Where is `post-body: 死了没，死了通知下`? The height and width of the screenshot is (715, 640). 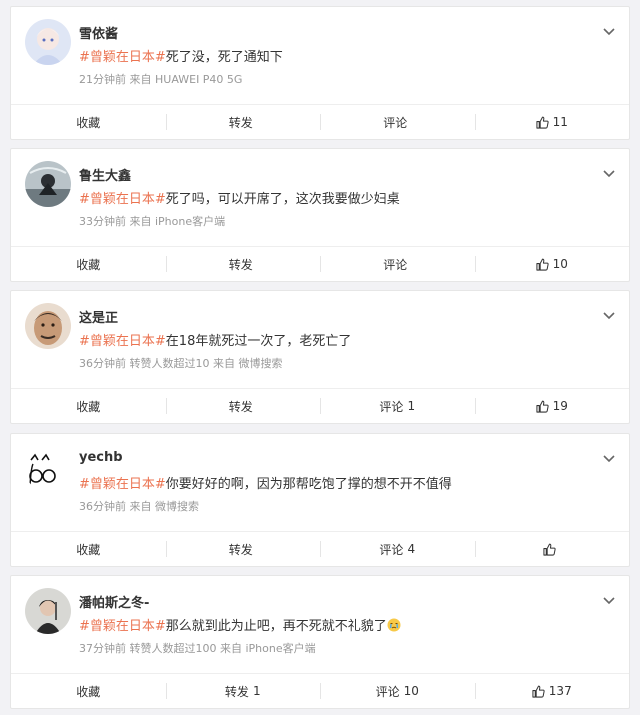 post-body: 死了没，死了通知下 is located at coordinates (224, 57).